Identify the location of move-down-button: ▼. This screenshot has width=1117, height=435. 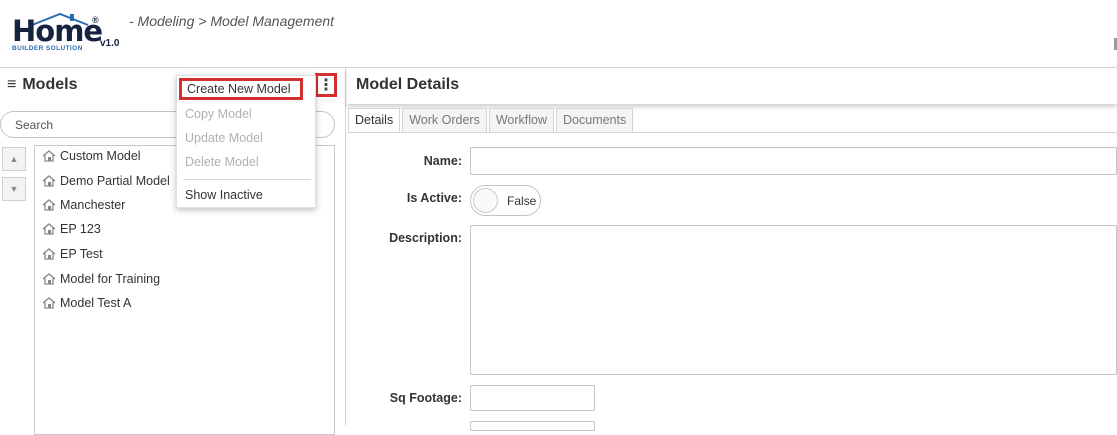
(14, 189).